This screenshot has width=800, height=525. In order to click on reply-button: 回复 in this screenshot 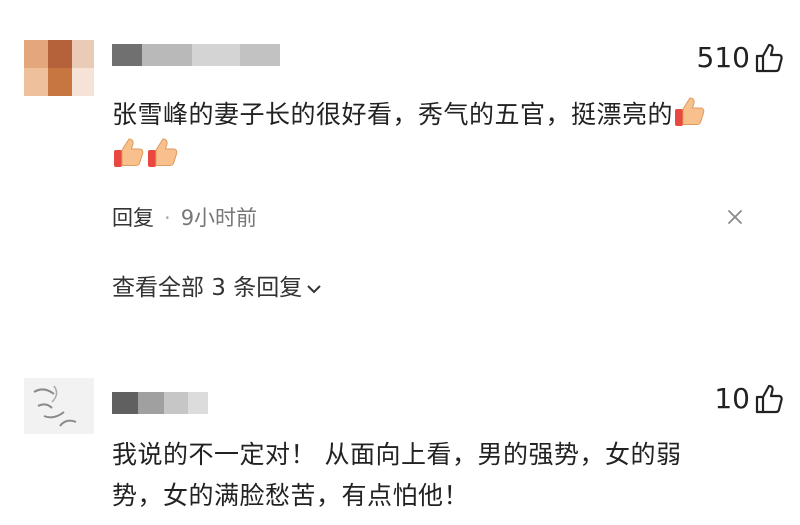, I will do `click(133, 218)`.